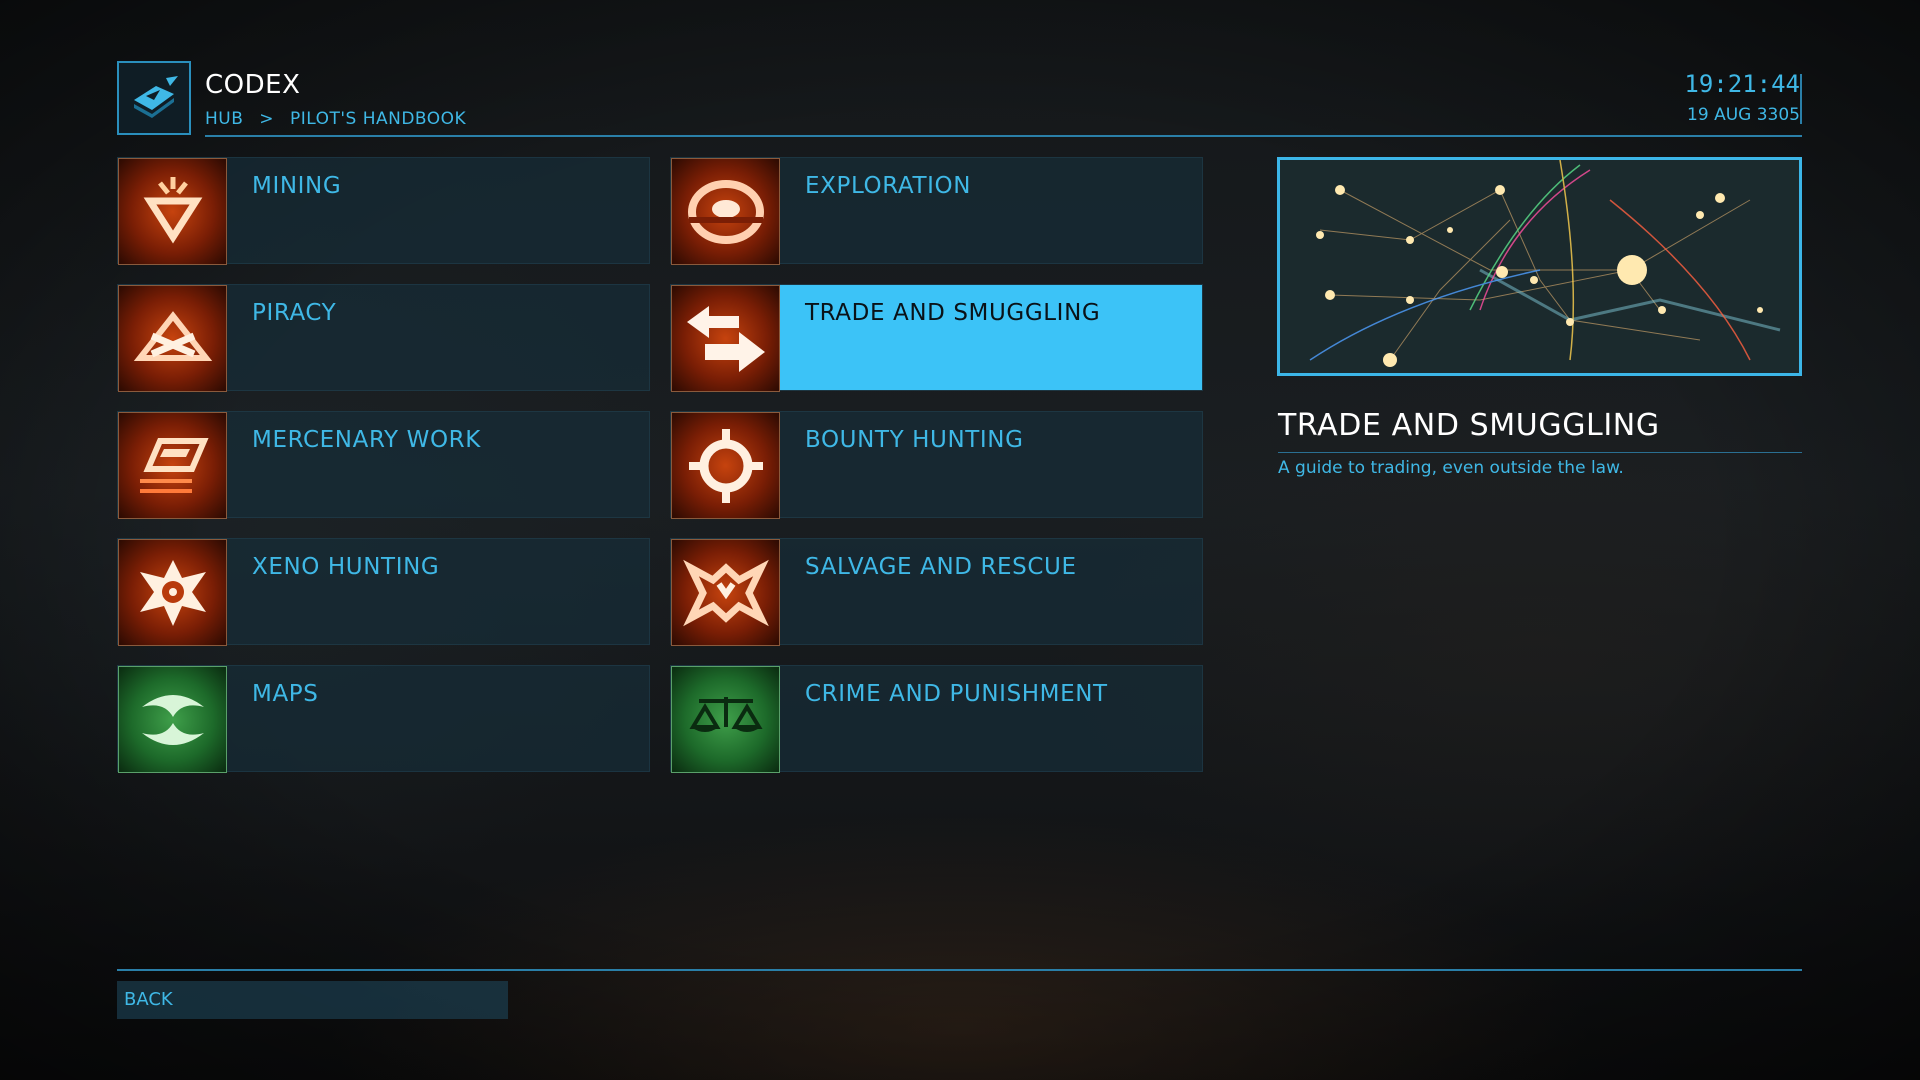 This screenshot has height=1080, width=1920. Describe the element at coordinates (383, 592) in the screenshot. I see `category-tile-xeno-hunting: XENO HUNTING` at that location.